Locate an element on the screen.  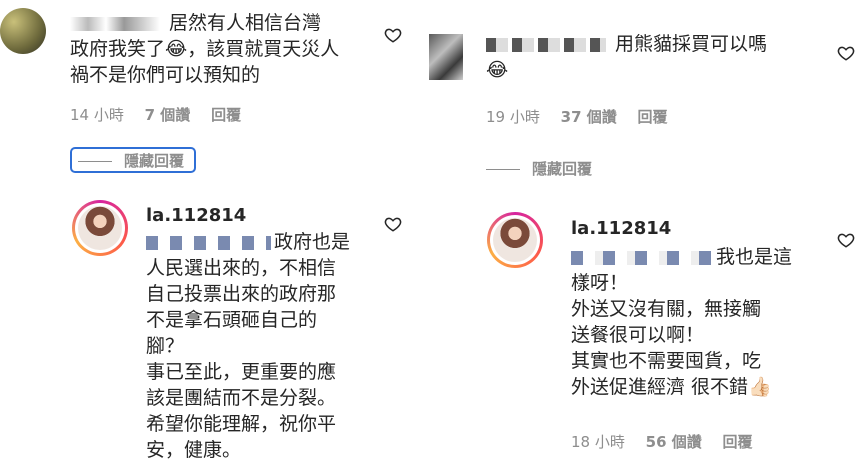
reply-line-2: 人民選出來的，不相信 is located at coordinates (241, 268).